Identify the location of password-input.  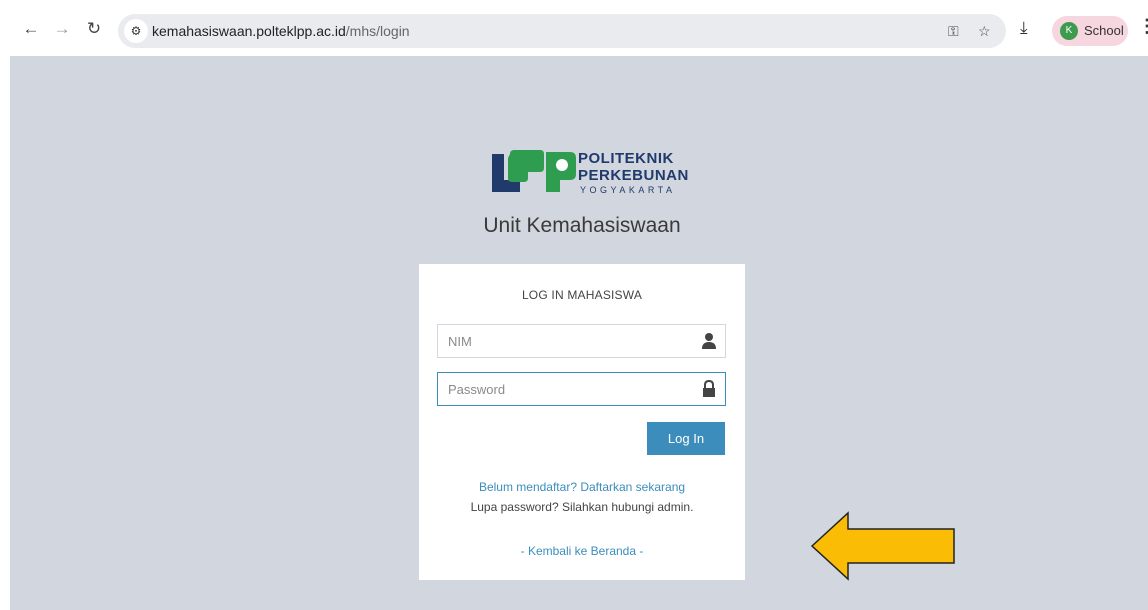
(568, 389).